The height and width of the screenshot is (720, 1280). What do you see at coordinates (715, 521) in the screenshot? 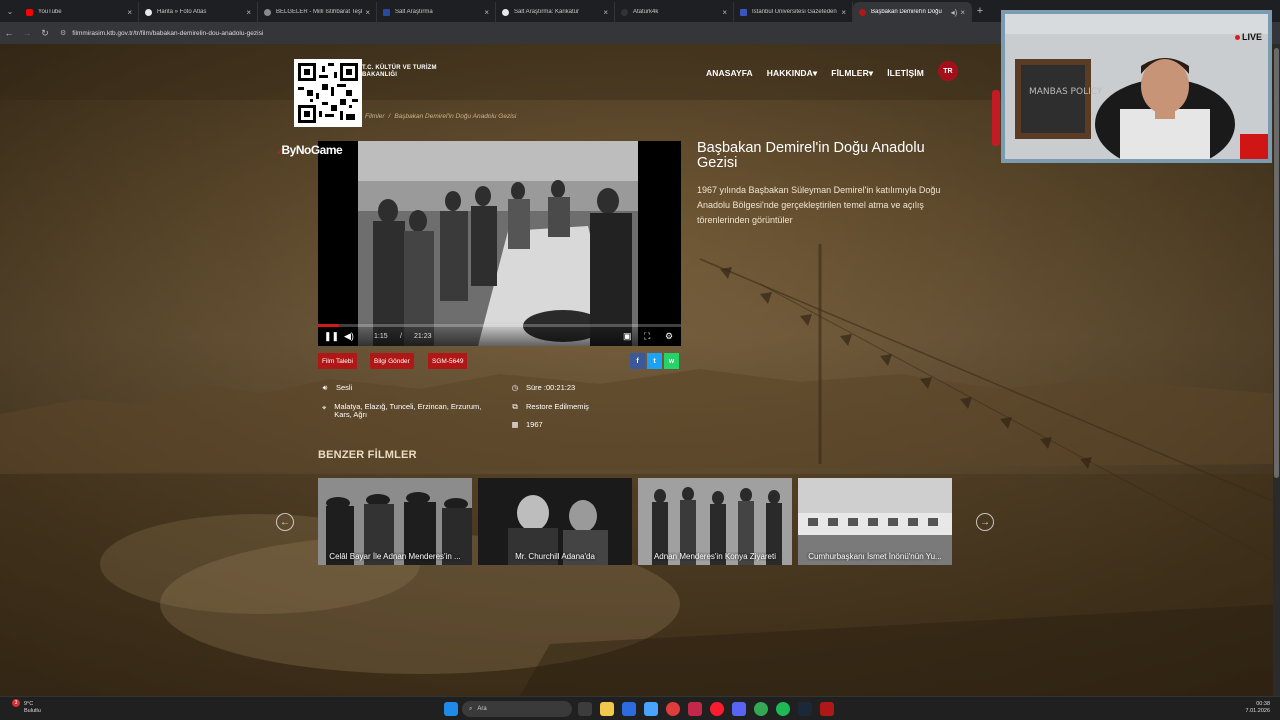
I see `related-film-card: Adnan Menderes'in Konya Ziyareti` at bounding box center [715, 521].